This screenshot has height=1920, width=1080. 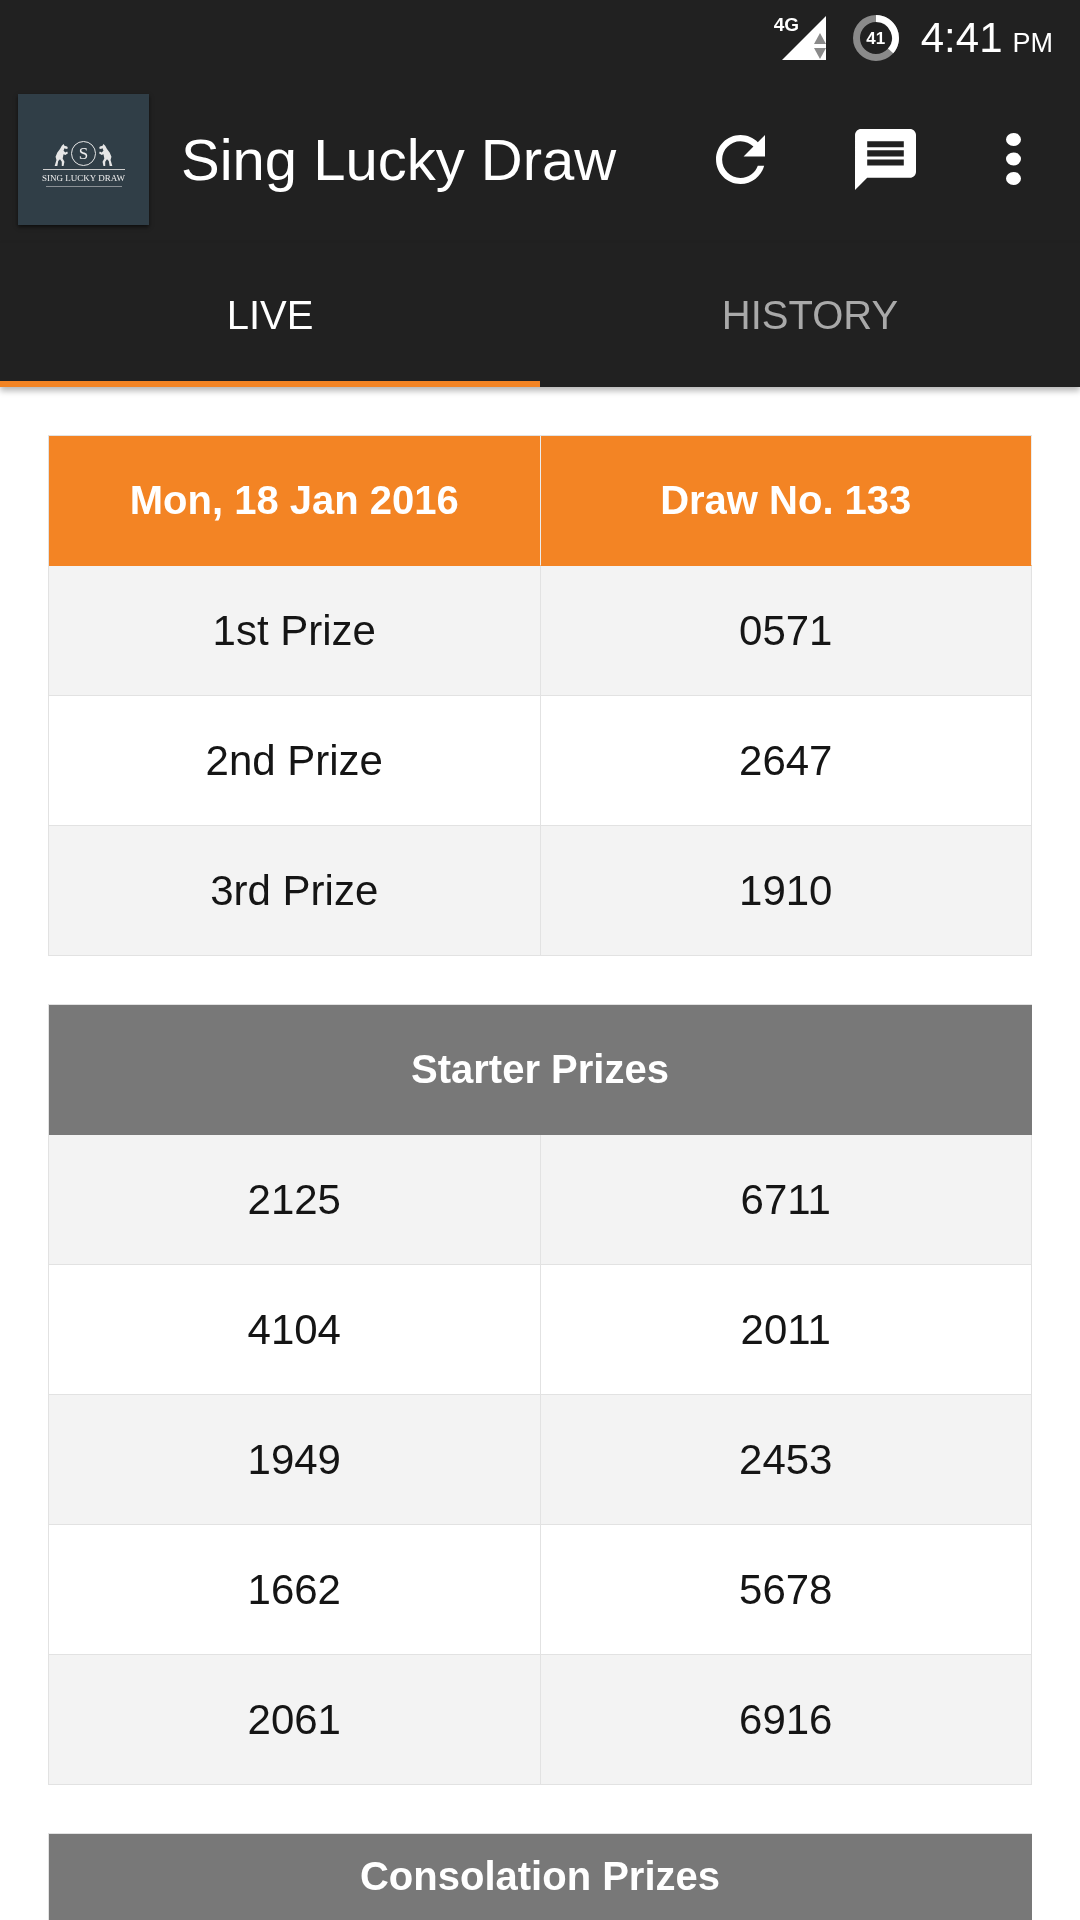 What do you see at coordinates (295, 761) in the screenshot?
I see `table-cell: 2nd Prize` at bounding box center [295, 761].